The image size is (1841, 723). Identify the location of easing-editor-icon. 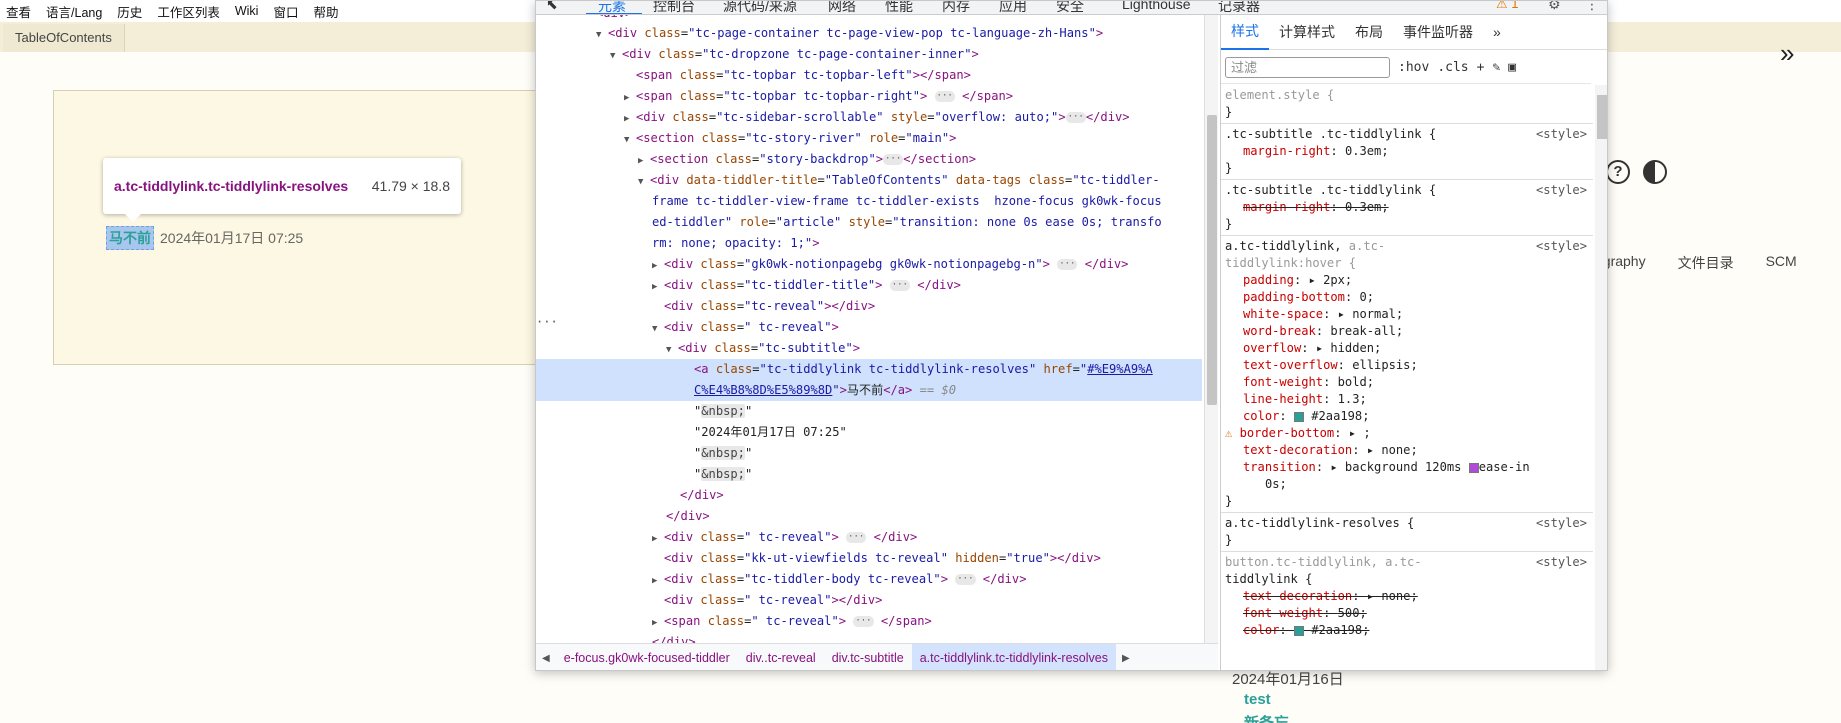
(1473, 467).